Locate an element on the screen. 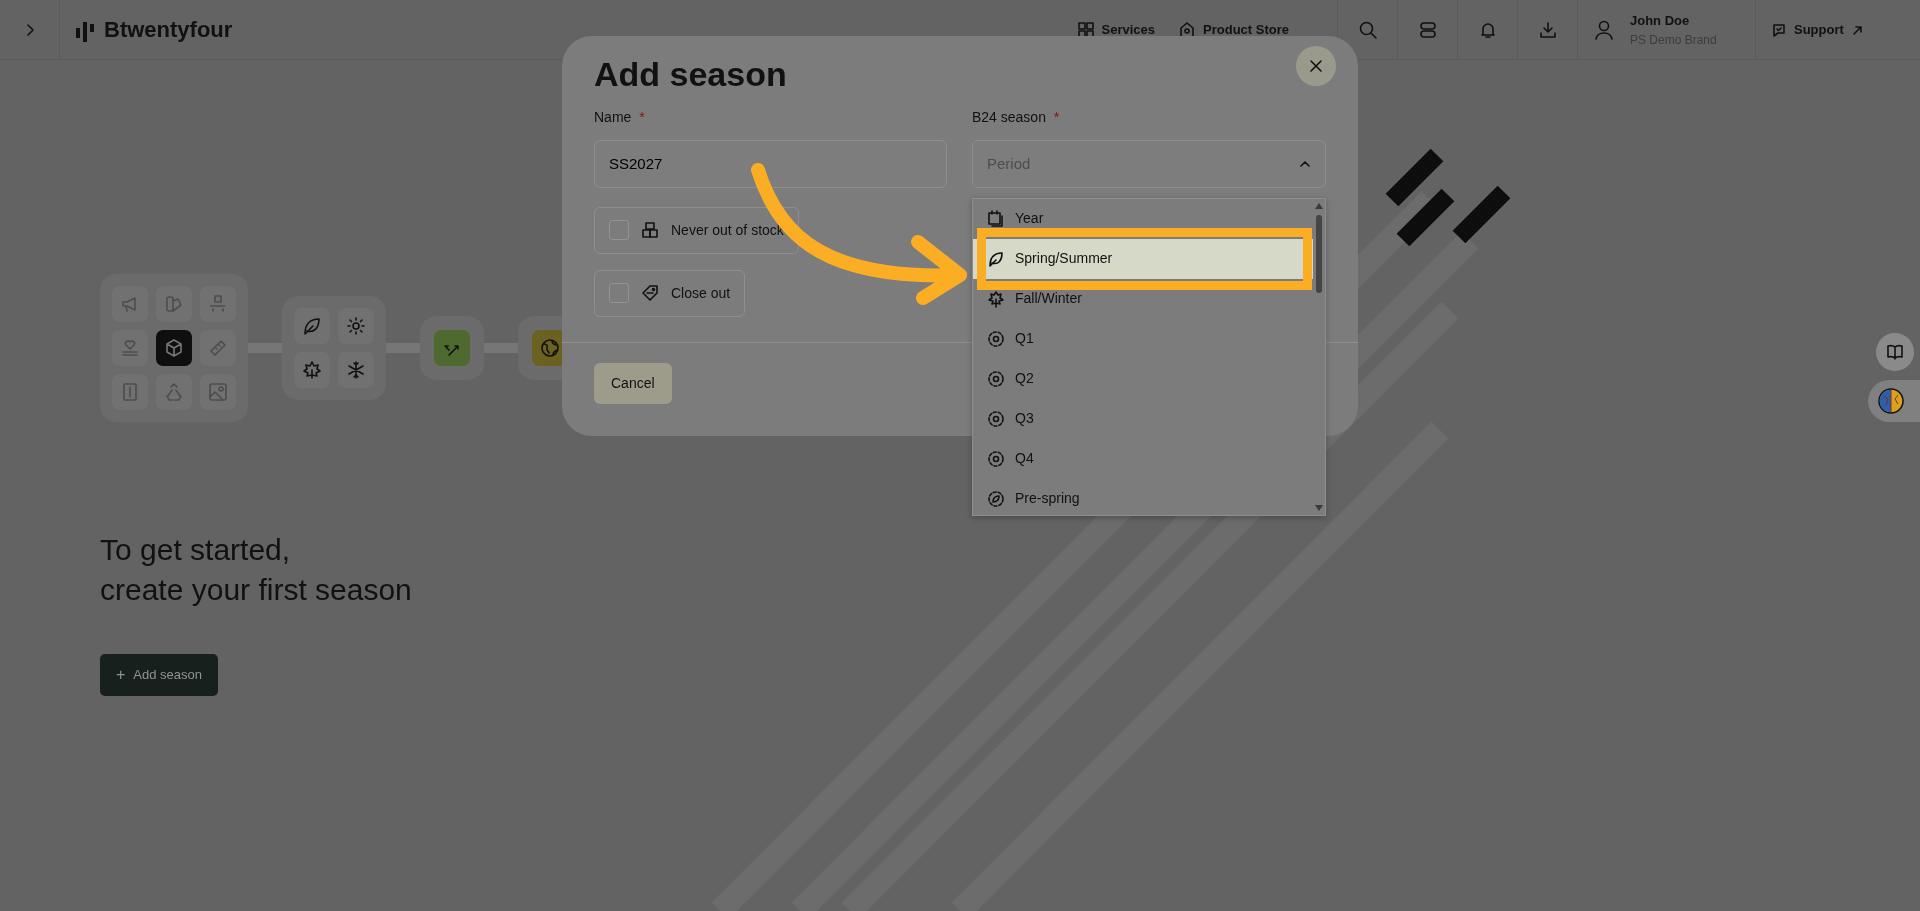 This screenshot has height=911, width=1920. swatch-icon is located at coordinates (174, 304).